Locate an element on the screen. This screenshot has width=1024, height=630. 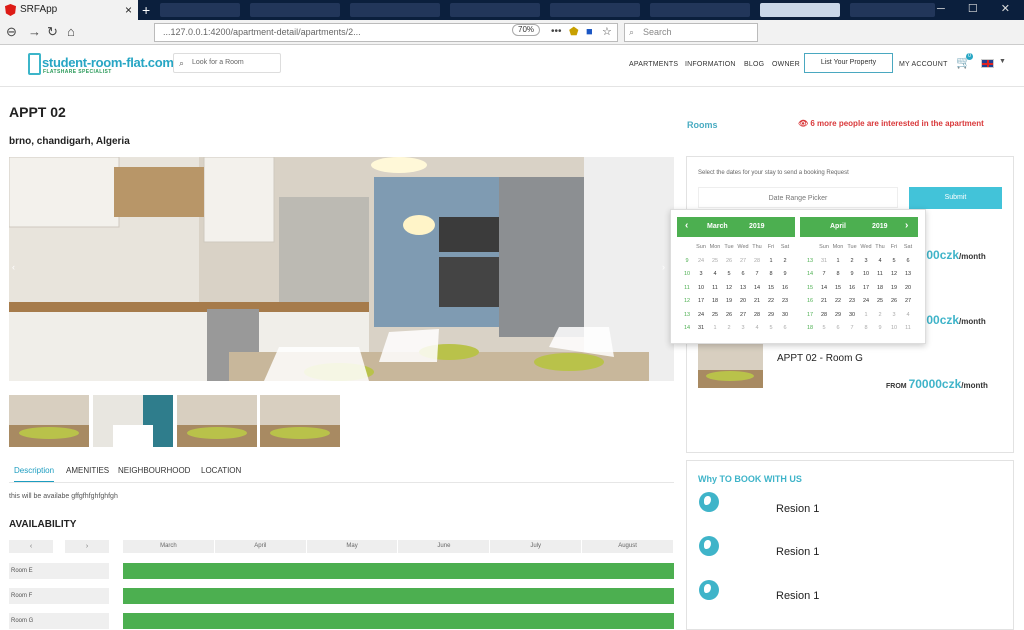
reload-icon: ↻ is located at coordinates (52, 32).